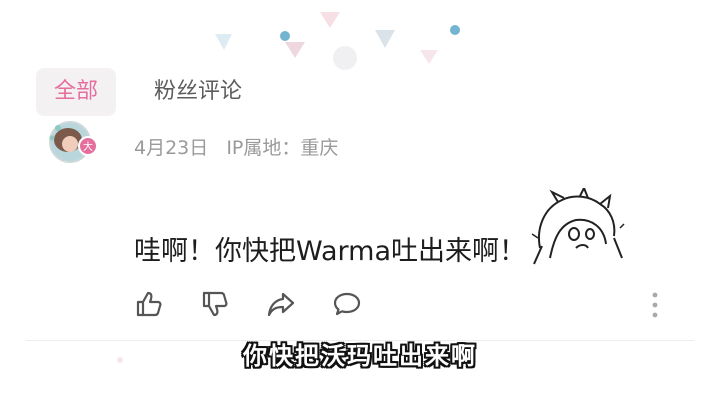 The width and height of the screenshot is (720, 405). What do you see at coordinates (347, 304) in the screenshot?
I see `reply-icon` at bounding box center [347, 304].